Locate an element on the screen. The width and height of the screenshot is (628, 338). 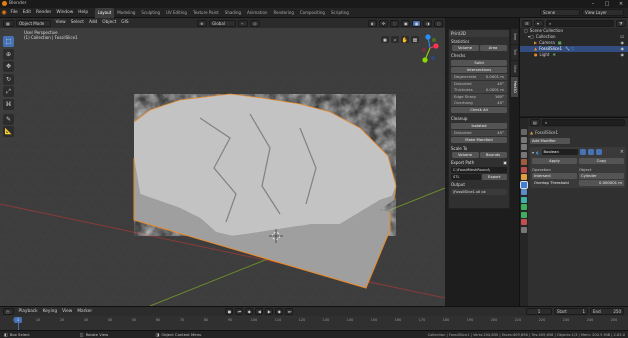
timeline-menu-view: View is located at coordinates (67, 311).